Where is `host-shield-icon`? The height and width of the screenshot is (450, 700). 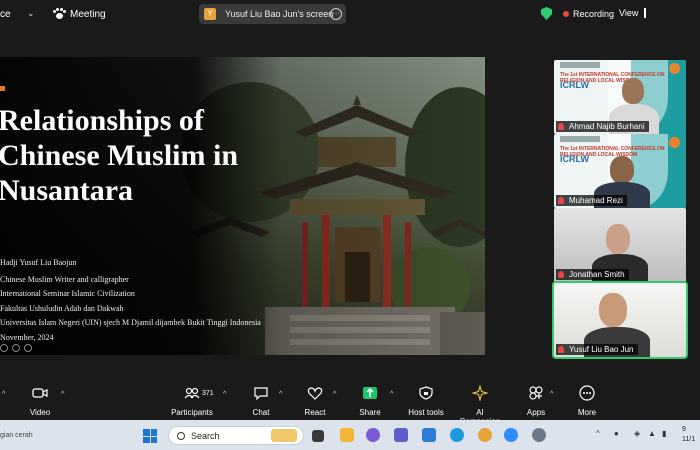 host-shield-icon is located at coordinates (426, 393).